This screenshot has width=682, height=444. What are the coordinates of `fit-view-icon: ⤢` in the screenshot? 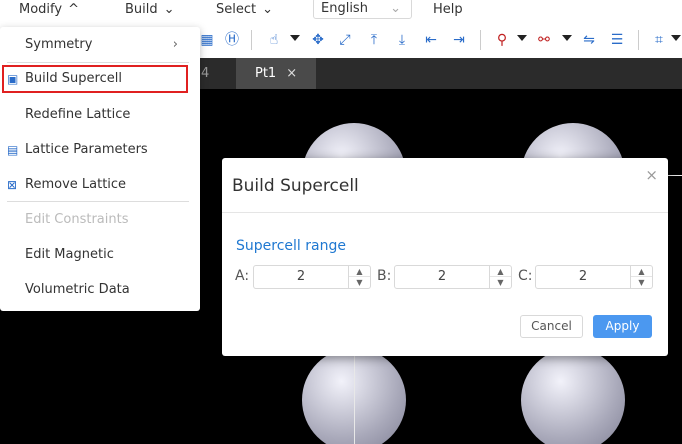 It's located at (345, 40).